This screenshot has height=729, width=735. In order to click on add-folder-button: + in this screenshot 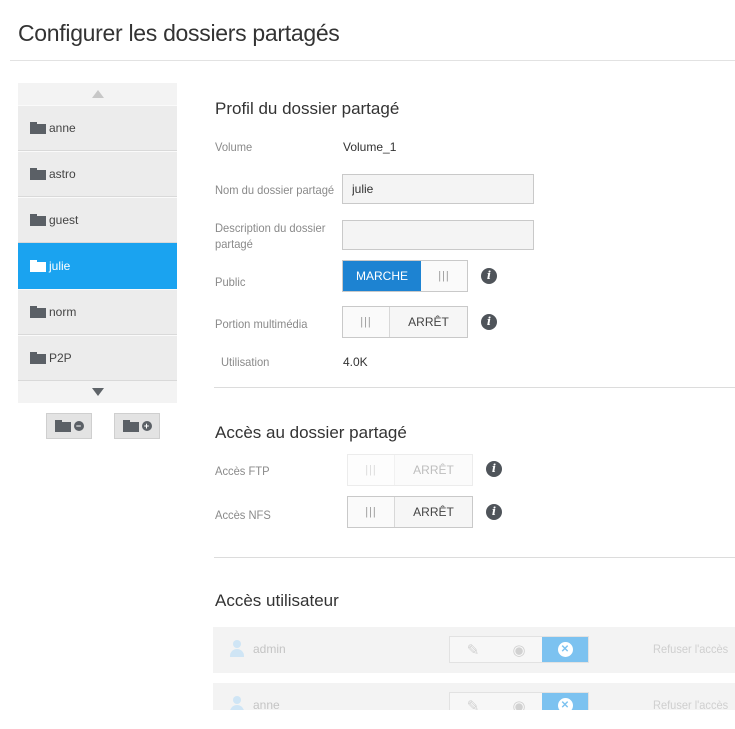, I will do `click(137, 426)`.